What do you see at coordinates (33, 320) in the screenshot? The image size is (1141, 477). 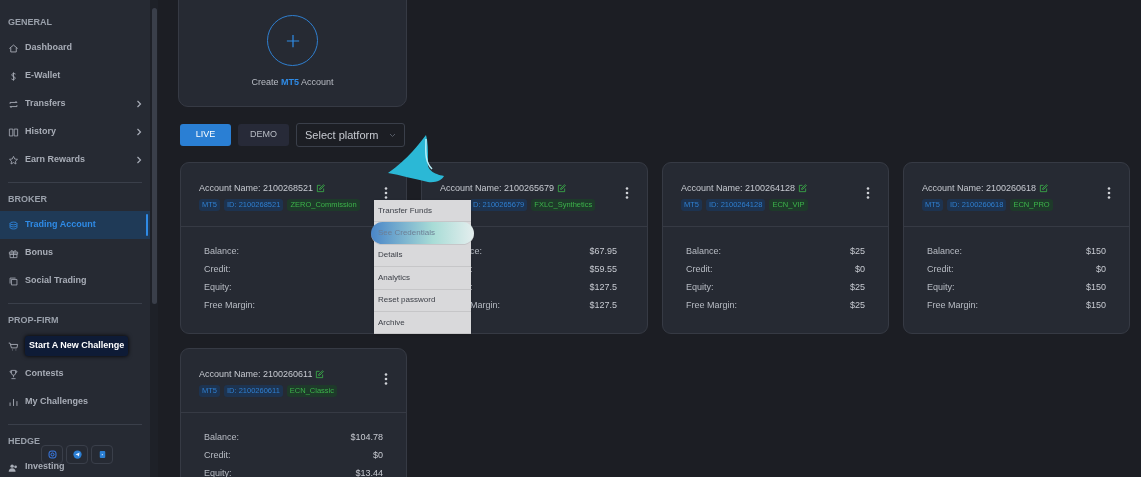 I see `section-heading: PROP-FIRM` at bounding box center [33, 320].